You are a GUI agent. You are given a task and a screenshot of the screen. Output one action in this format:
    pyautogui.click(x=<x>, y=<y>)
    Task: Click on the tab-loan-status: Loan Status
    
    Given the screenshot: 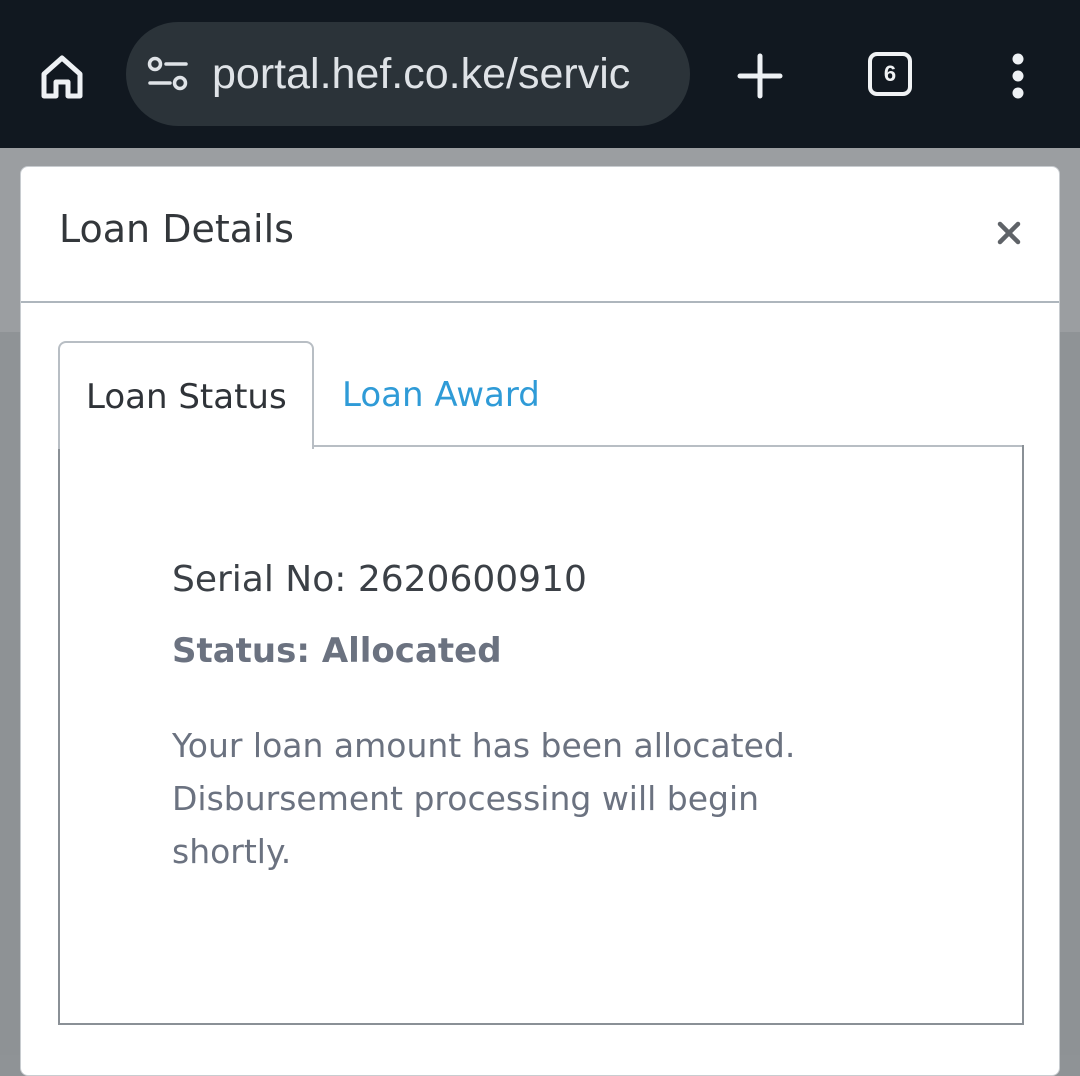 What is the action you would take?
    pyautogui.click(x=186, y=395)
    